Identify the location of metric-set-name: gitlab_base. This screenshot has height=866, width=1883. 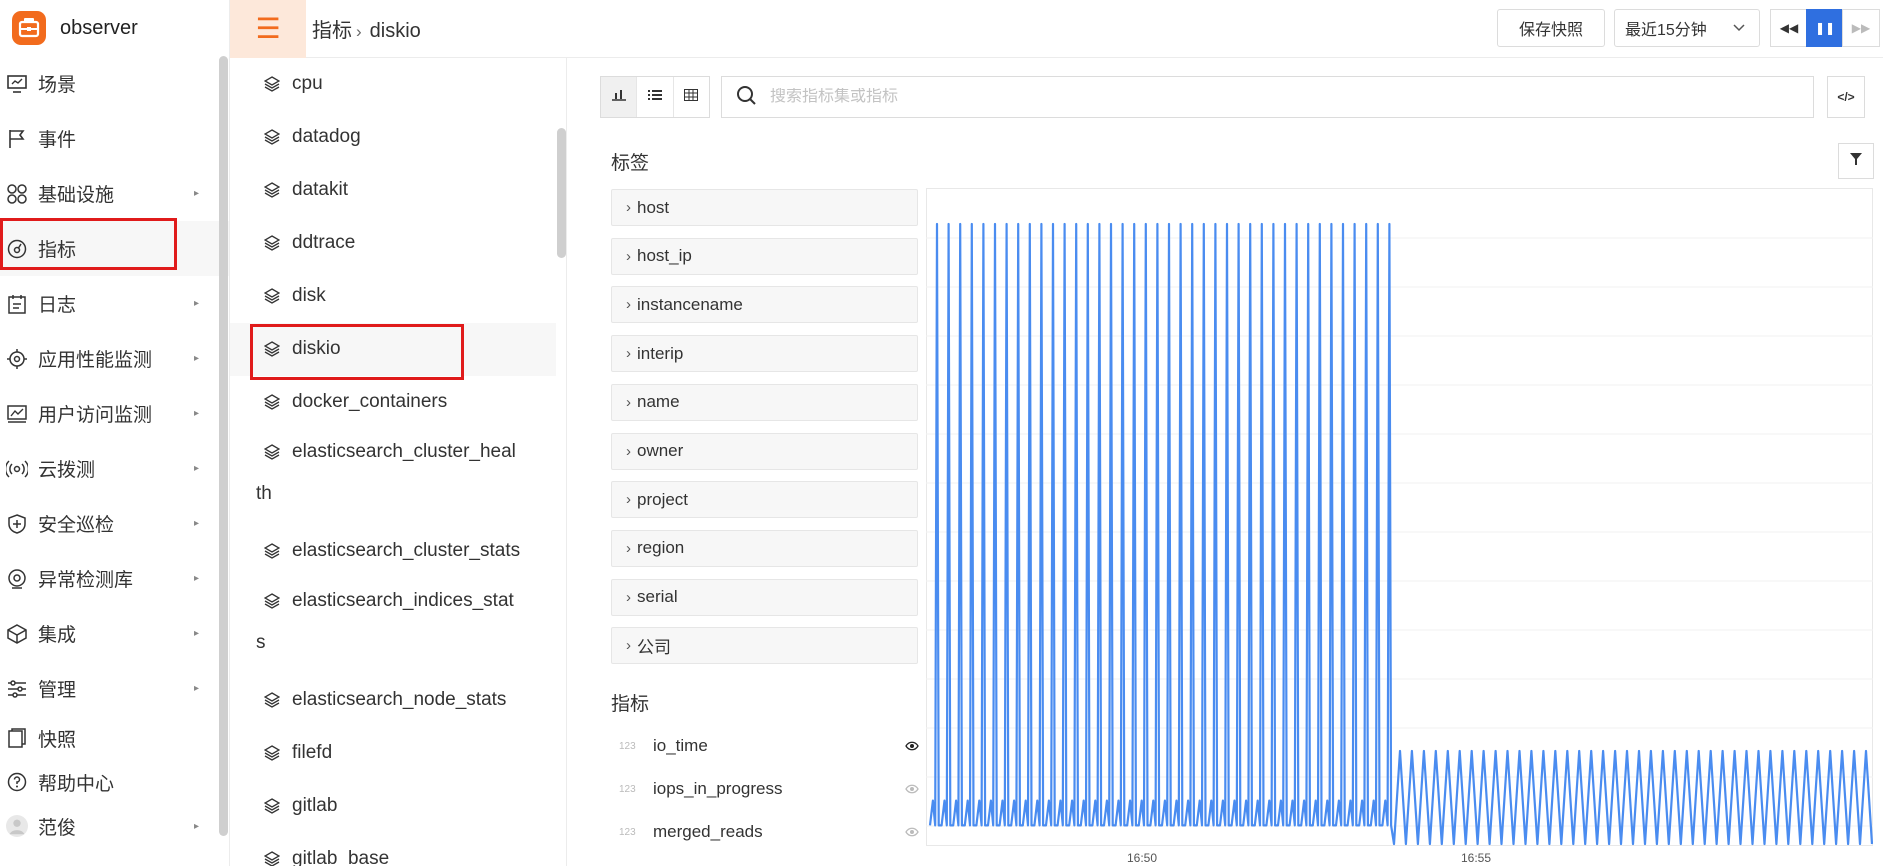
(341, 857).